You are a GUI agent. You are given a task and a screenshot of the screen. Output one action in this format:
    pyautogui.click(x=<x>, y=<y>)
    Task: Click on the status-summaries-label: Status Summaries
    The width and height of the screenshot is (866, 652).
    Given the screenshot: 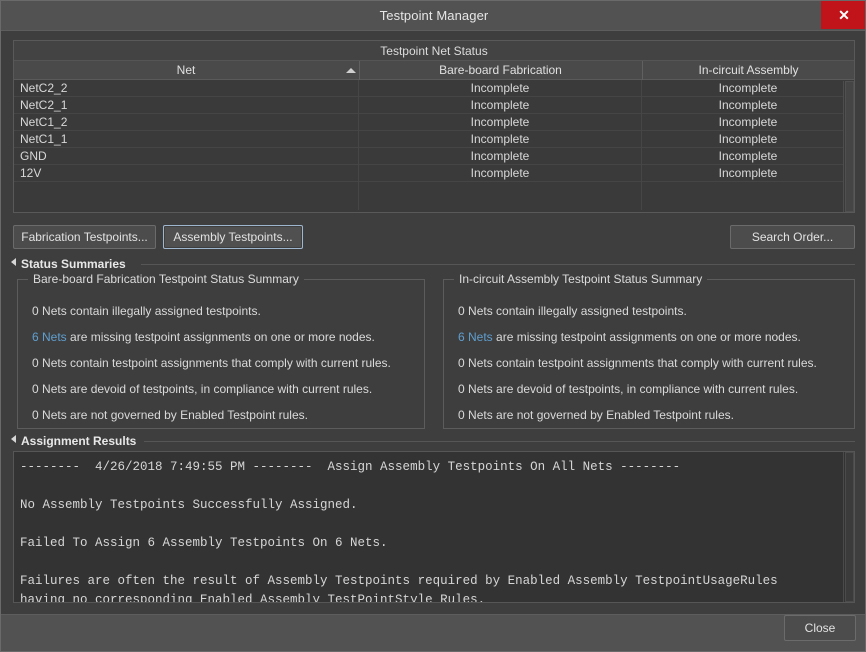 What is the action you would take?
    pyautogui.click(x=73, y=264)
    